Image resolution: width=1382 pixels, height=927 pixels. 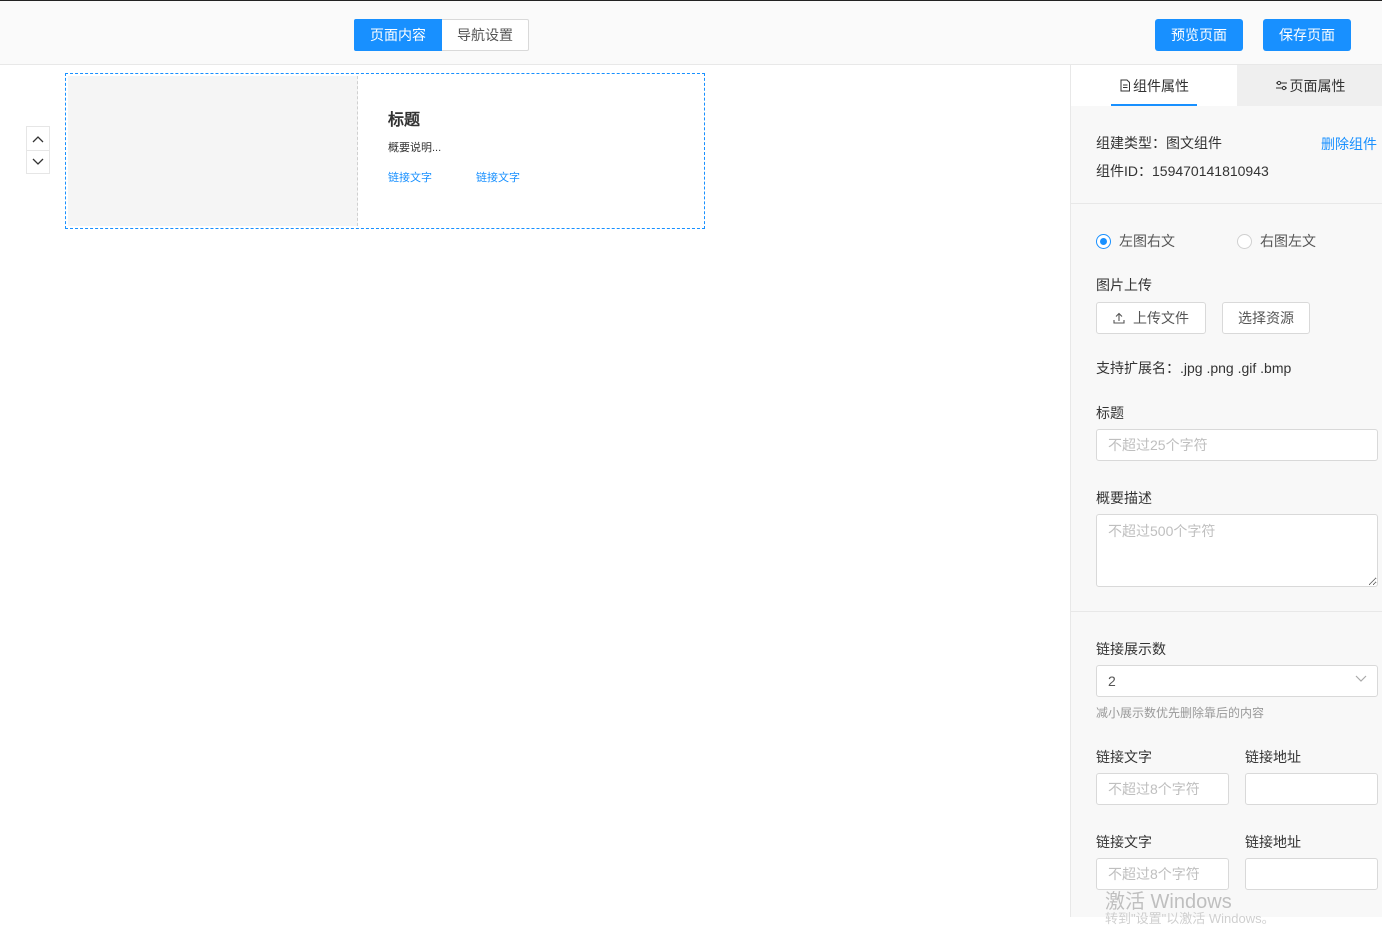 What do you see at coordinates (1161, 318) in the screenshot?
I see `upload-file-label: 上传文件` at bounding box center [1161, 318].